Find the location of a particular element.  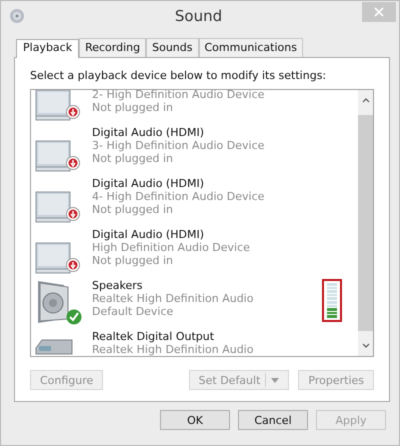

receiver-icon is located at coordinates (54, 347).